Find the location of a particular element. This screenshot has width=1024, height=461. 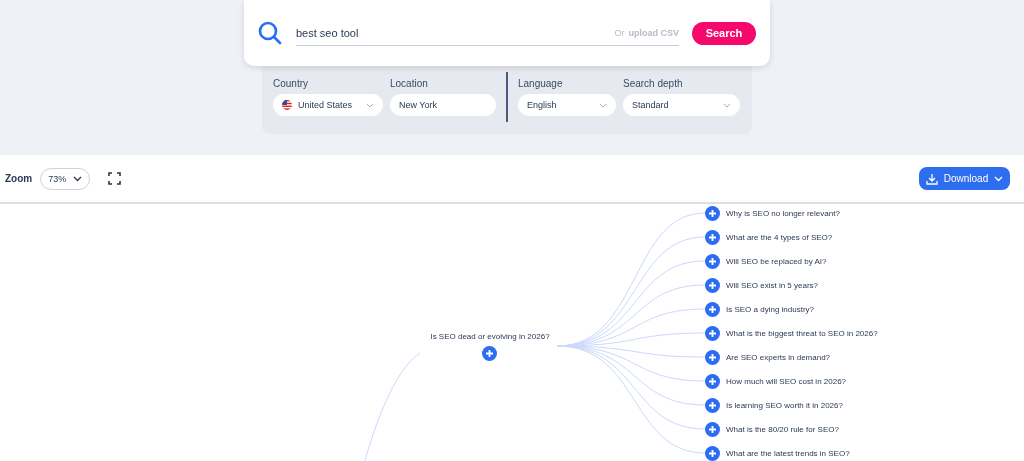

field-label: Country is located at coordinates (291, 83).